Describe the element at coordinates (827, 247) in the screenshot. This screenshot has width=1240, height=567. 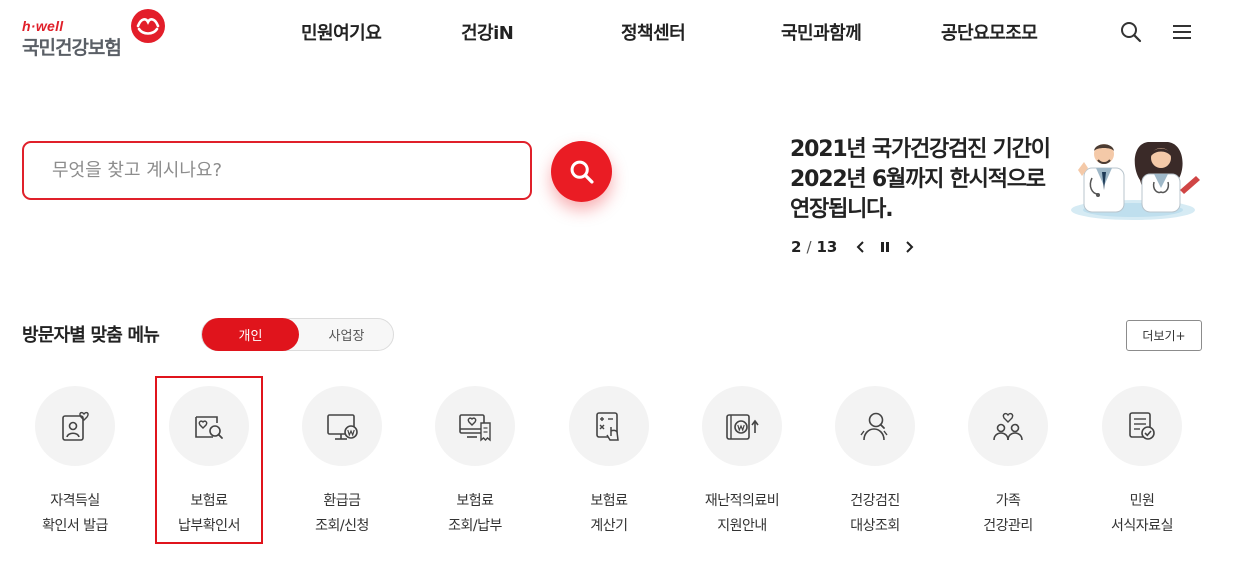
I see `banner-page-total: 13` at that location.